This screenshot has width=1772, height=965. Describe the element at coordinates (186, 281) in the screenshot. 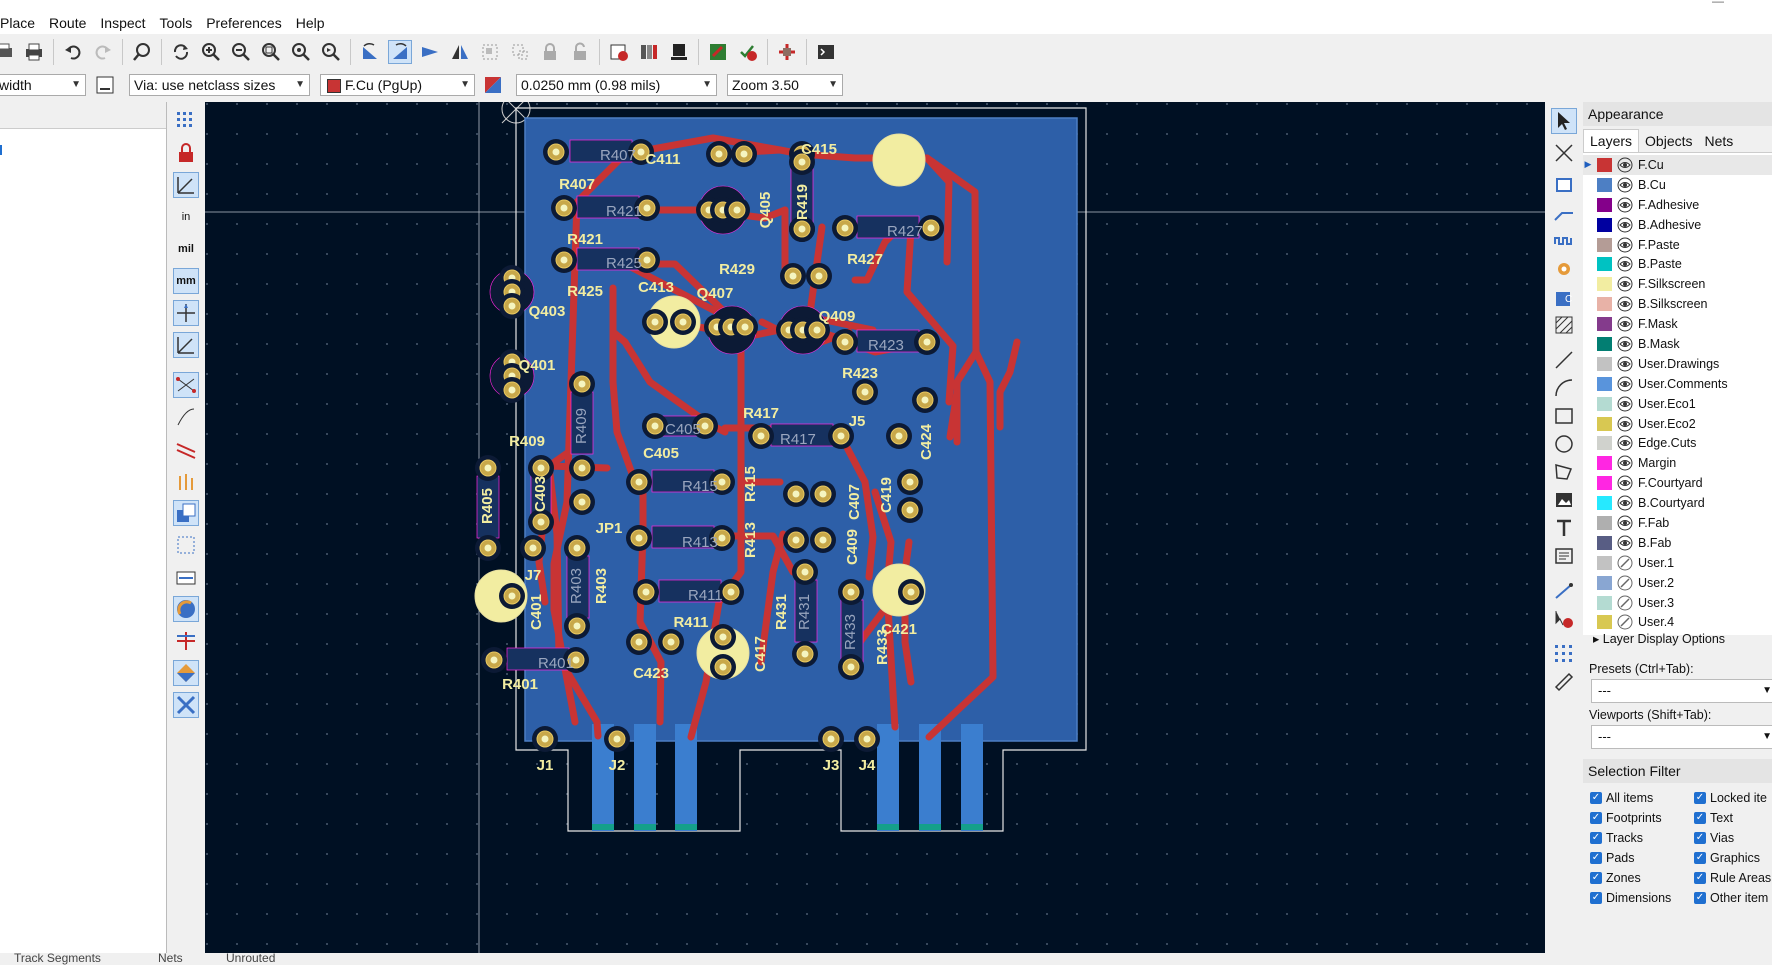

I see `units-mm-button: mm` at that location.